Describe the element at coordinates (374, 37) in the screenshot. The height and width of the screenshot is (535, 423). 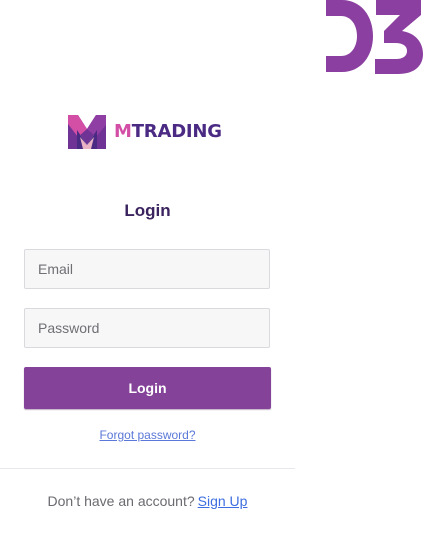
I see `brand-corner-mark-icon` at that location.